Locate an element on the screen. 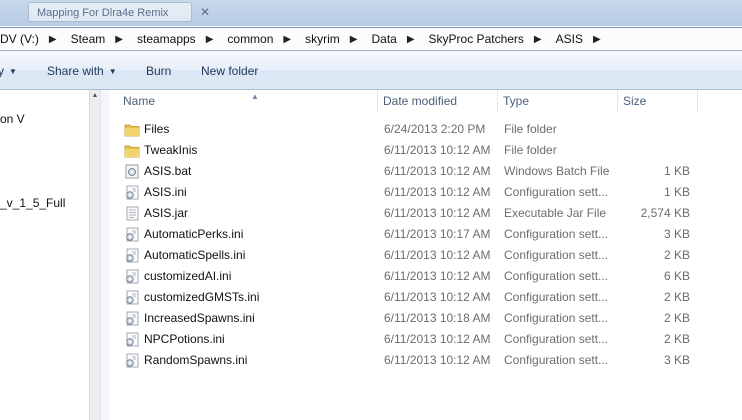 The width and height of the screenshot is (742, 420). column-header-date: Date modified is located at coordinates (438, 101).